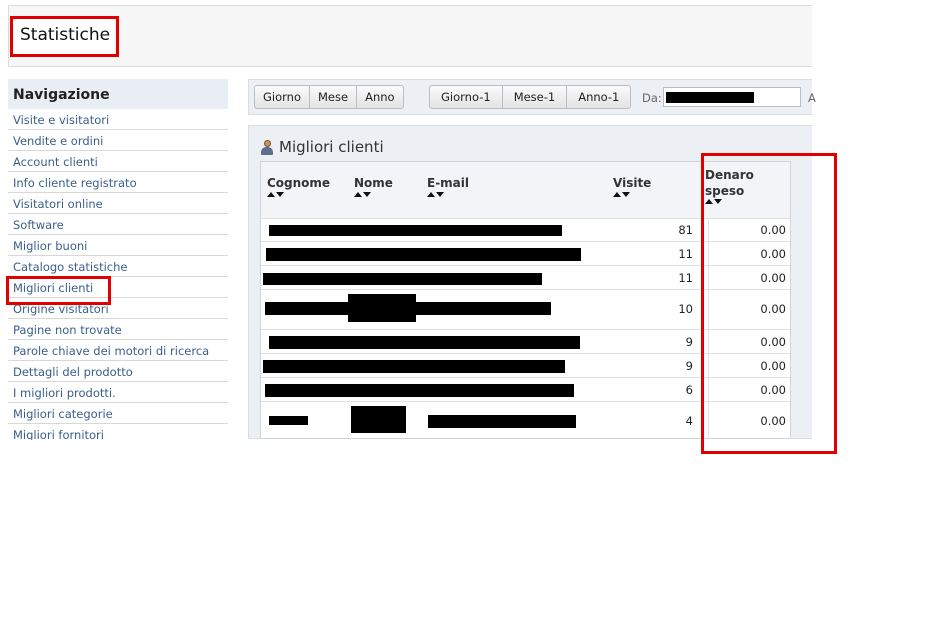 The image size is (945, 617). I want to click on sidebar-item-migliori-categorie: Migliori categorie, so click(118, 413).